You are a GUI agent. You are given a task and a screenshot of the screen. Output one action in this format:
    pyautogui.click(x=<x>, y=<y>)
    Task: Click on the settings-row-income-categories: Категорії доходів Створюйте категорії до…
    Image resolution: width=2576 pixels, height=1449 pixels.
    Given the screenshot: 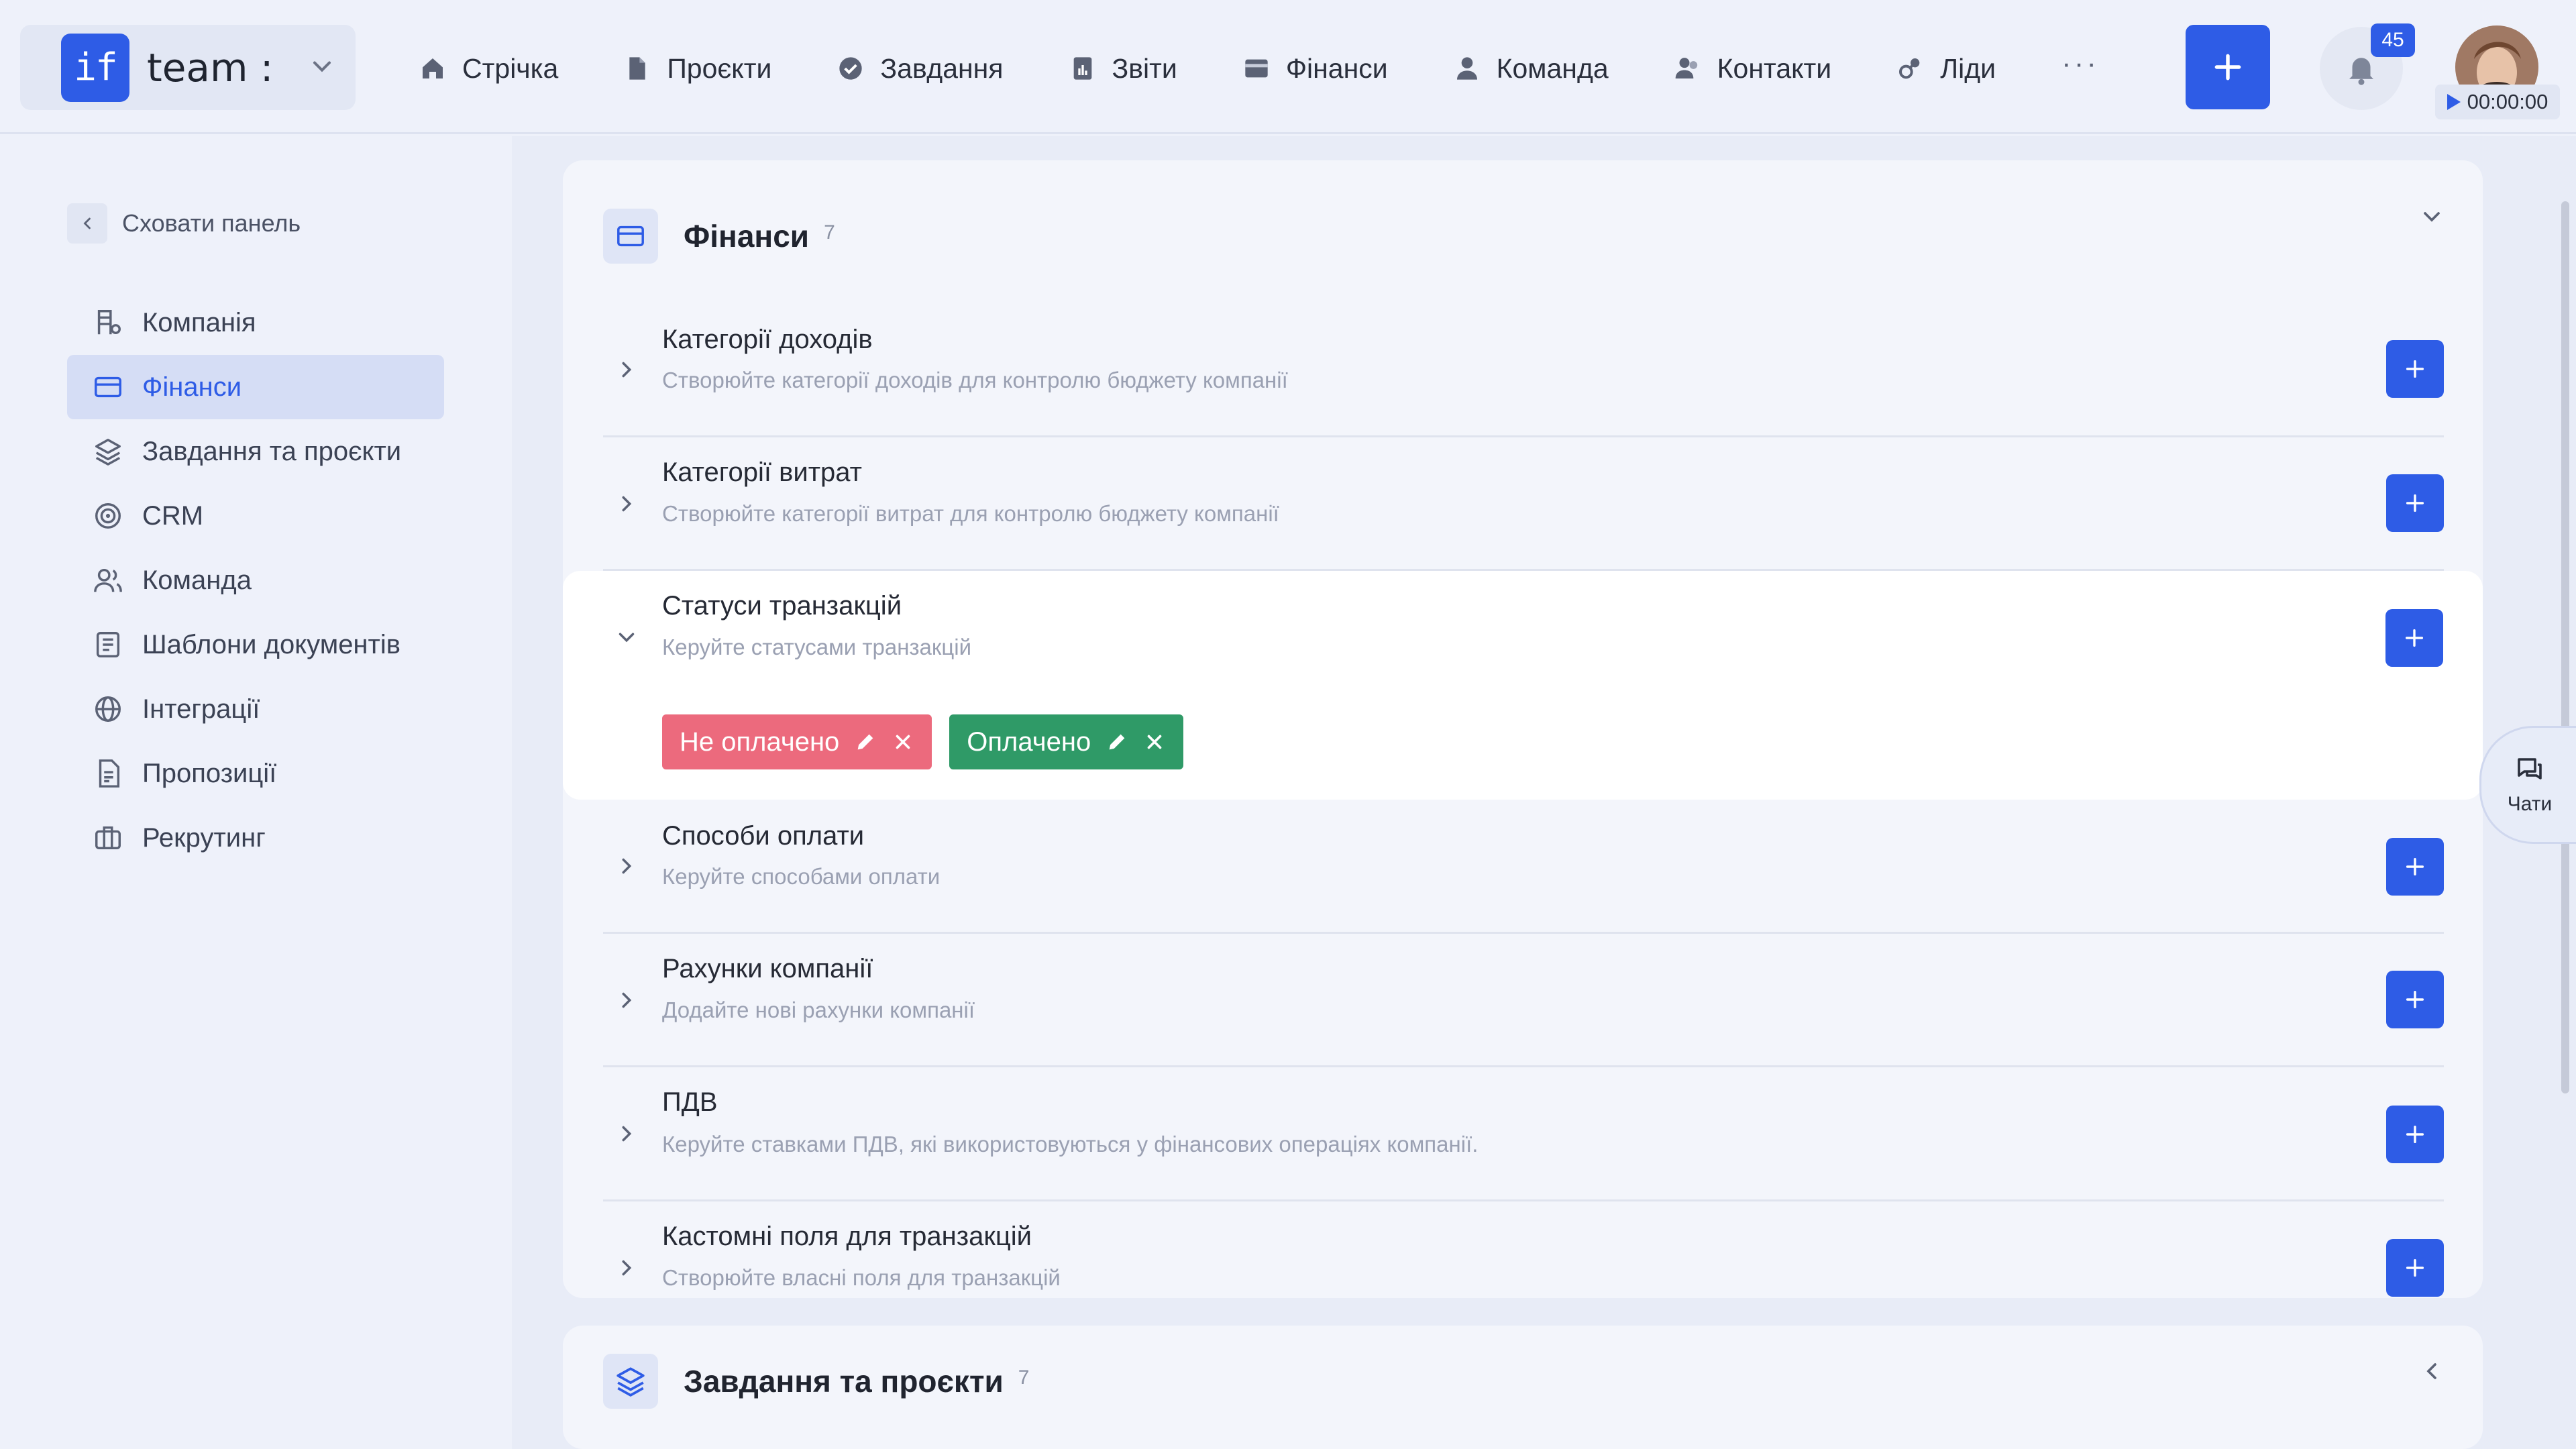 What is the action you would take?
    pyautogui.click(x=1523, y=370)
    